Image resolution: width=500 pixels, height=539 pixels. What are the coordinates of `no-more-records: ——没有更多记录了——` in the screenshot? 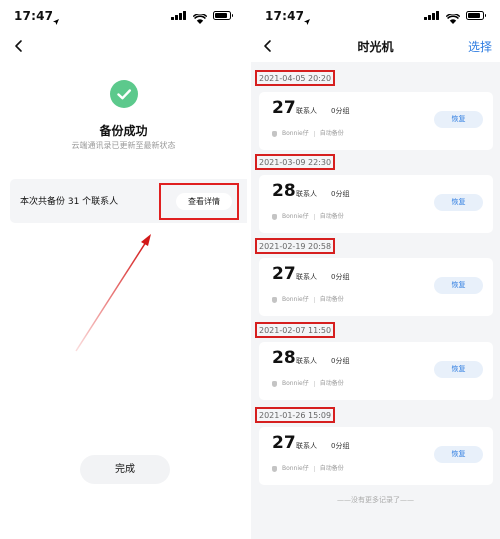 It's located at (375, 500).